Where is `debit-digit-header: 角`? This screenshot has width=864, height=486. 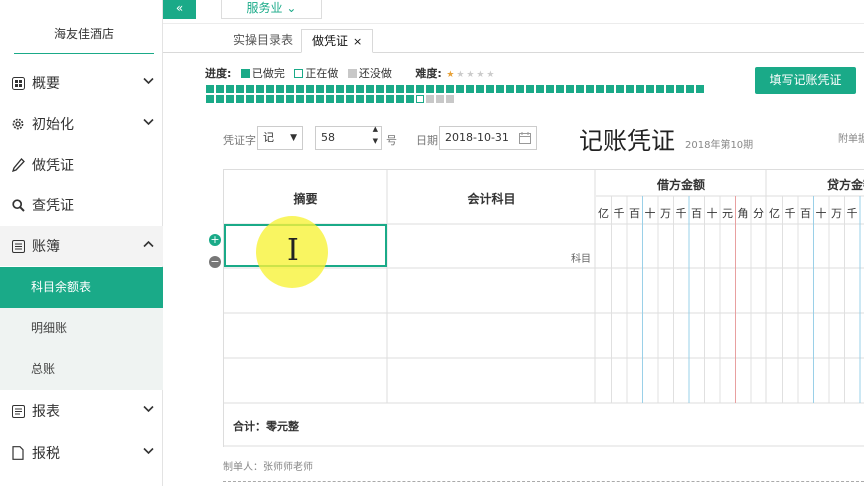
debit-digit-header: 角 is located at coordinates (743, 213).